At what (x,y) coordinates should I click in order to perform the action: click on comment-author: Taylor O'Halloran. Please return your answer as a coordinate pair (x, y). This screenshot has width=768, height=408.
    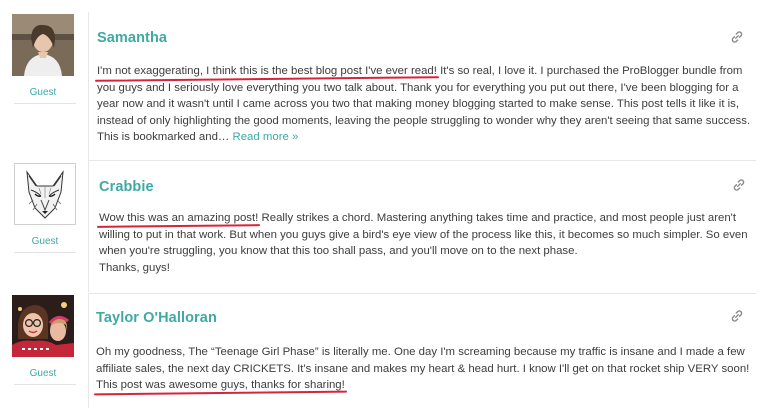
    Looking at the image, I should click on (156, 318).